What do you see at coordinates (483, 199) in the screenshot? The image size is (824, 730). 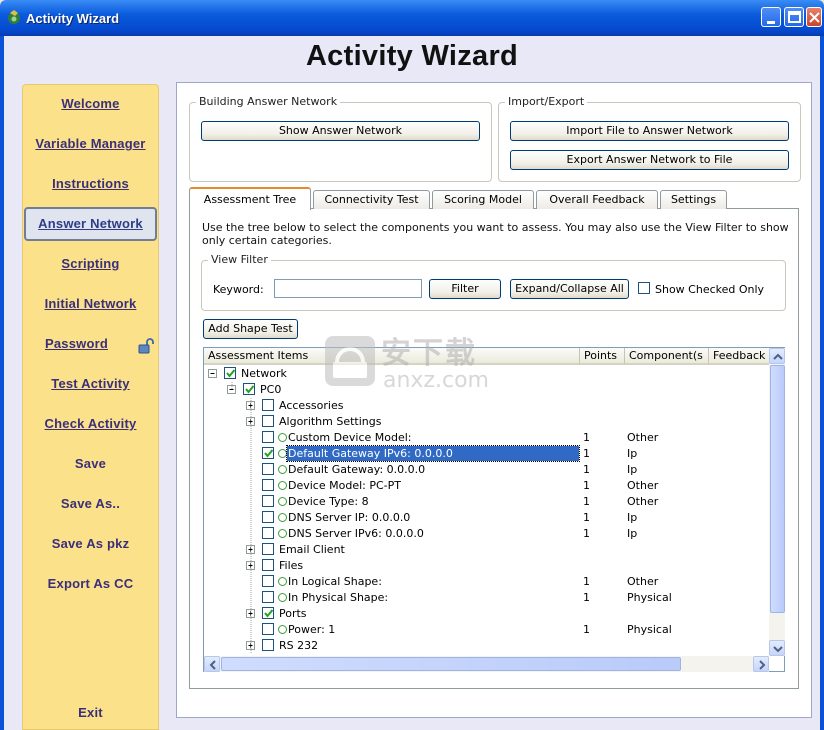 I see `tab-scoring-model: Scoring Model` at bounding box center [483, 199].